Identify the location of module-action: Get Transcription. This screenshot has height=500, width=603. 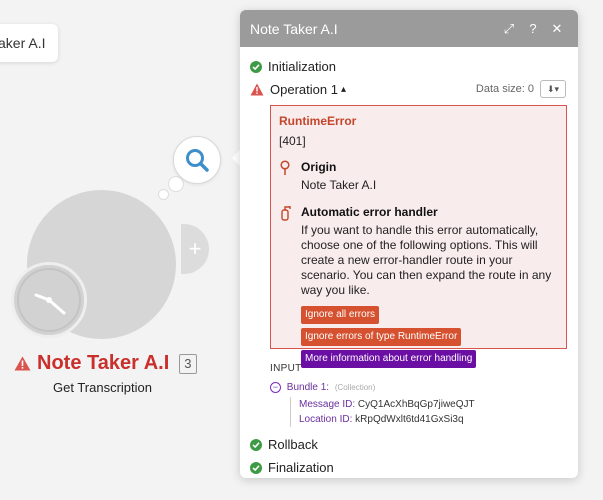
(102, 387).